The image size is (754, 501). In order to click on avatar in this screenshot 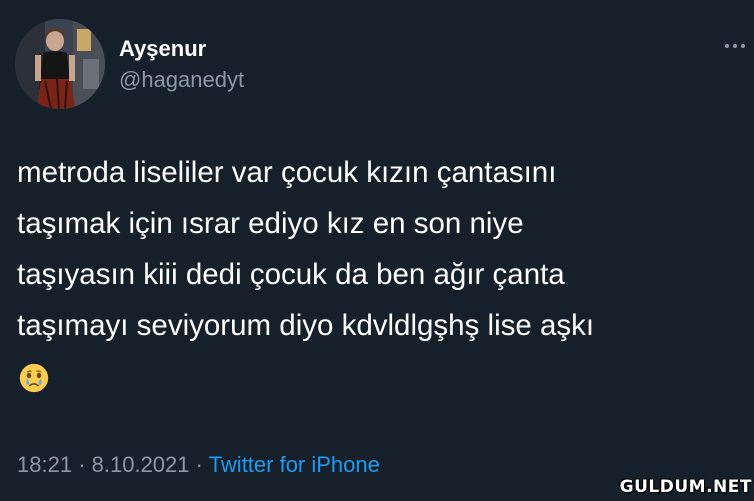, I will do `click(60, 64)`.